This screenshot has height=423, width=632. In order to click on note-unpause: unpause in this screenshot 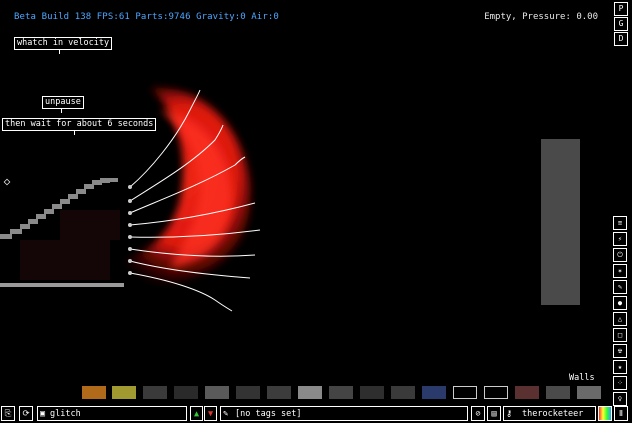, I will do `click(63, 102)`.